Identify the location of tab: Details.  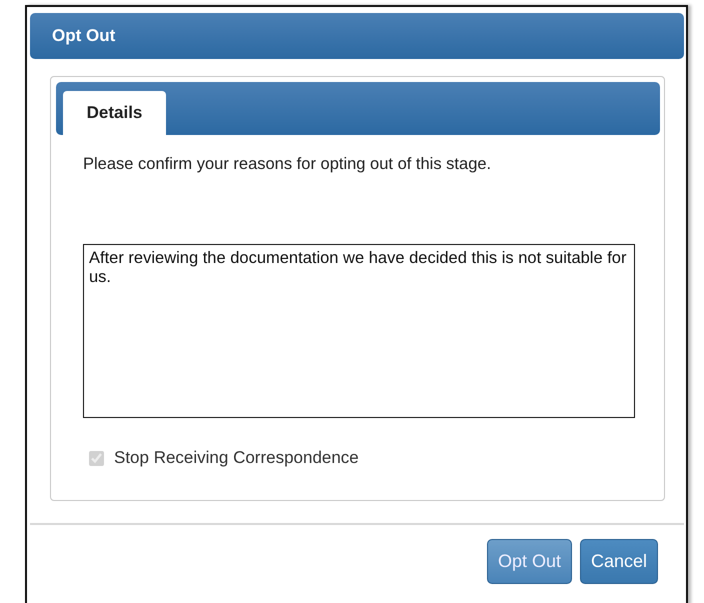
(114, 113).